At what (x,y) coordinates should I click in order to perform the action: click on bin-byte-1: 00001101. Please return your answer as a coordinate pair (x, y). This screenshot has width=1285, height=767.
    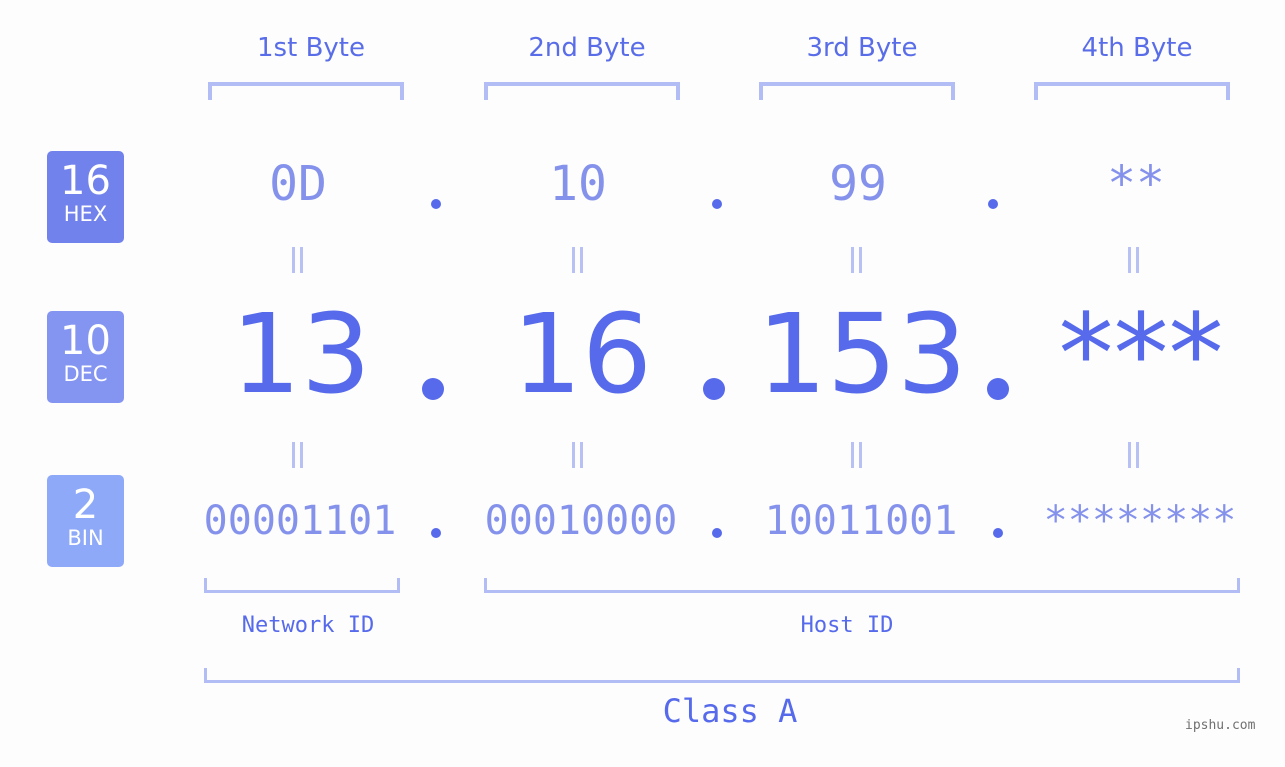
    Looking at the image, I should click on (300, 521).